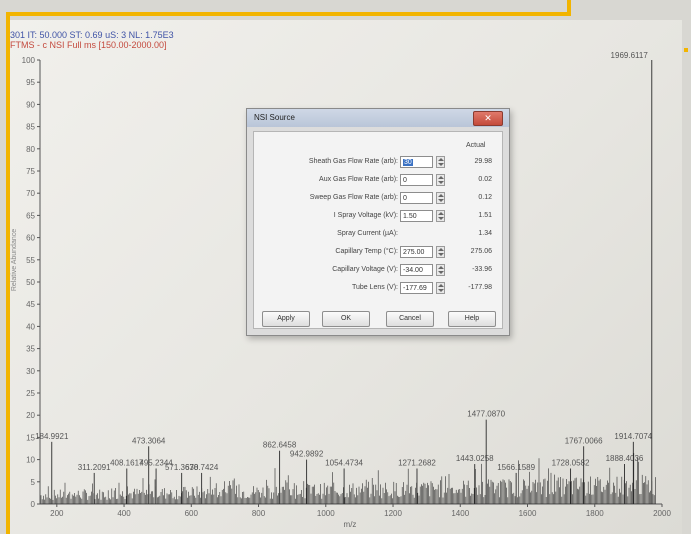  I want to click on x-tick-label: 1800, so click(595, 513).